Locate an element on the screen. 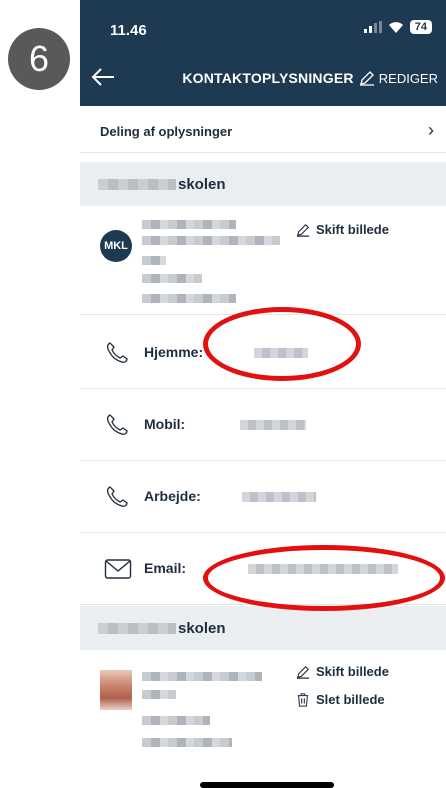  sharing-link-label: Deling af oplysninger is located at coordinates (166, 131).